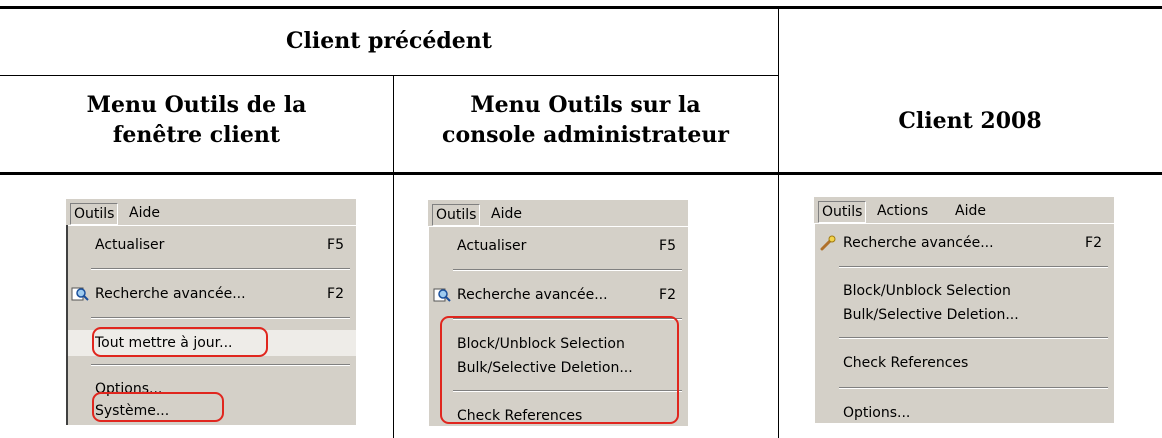  I want to click on window-edge, so click(67, 325).